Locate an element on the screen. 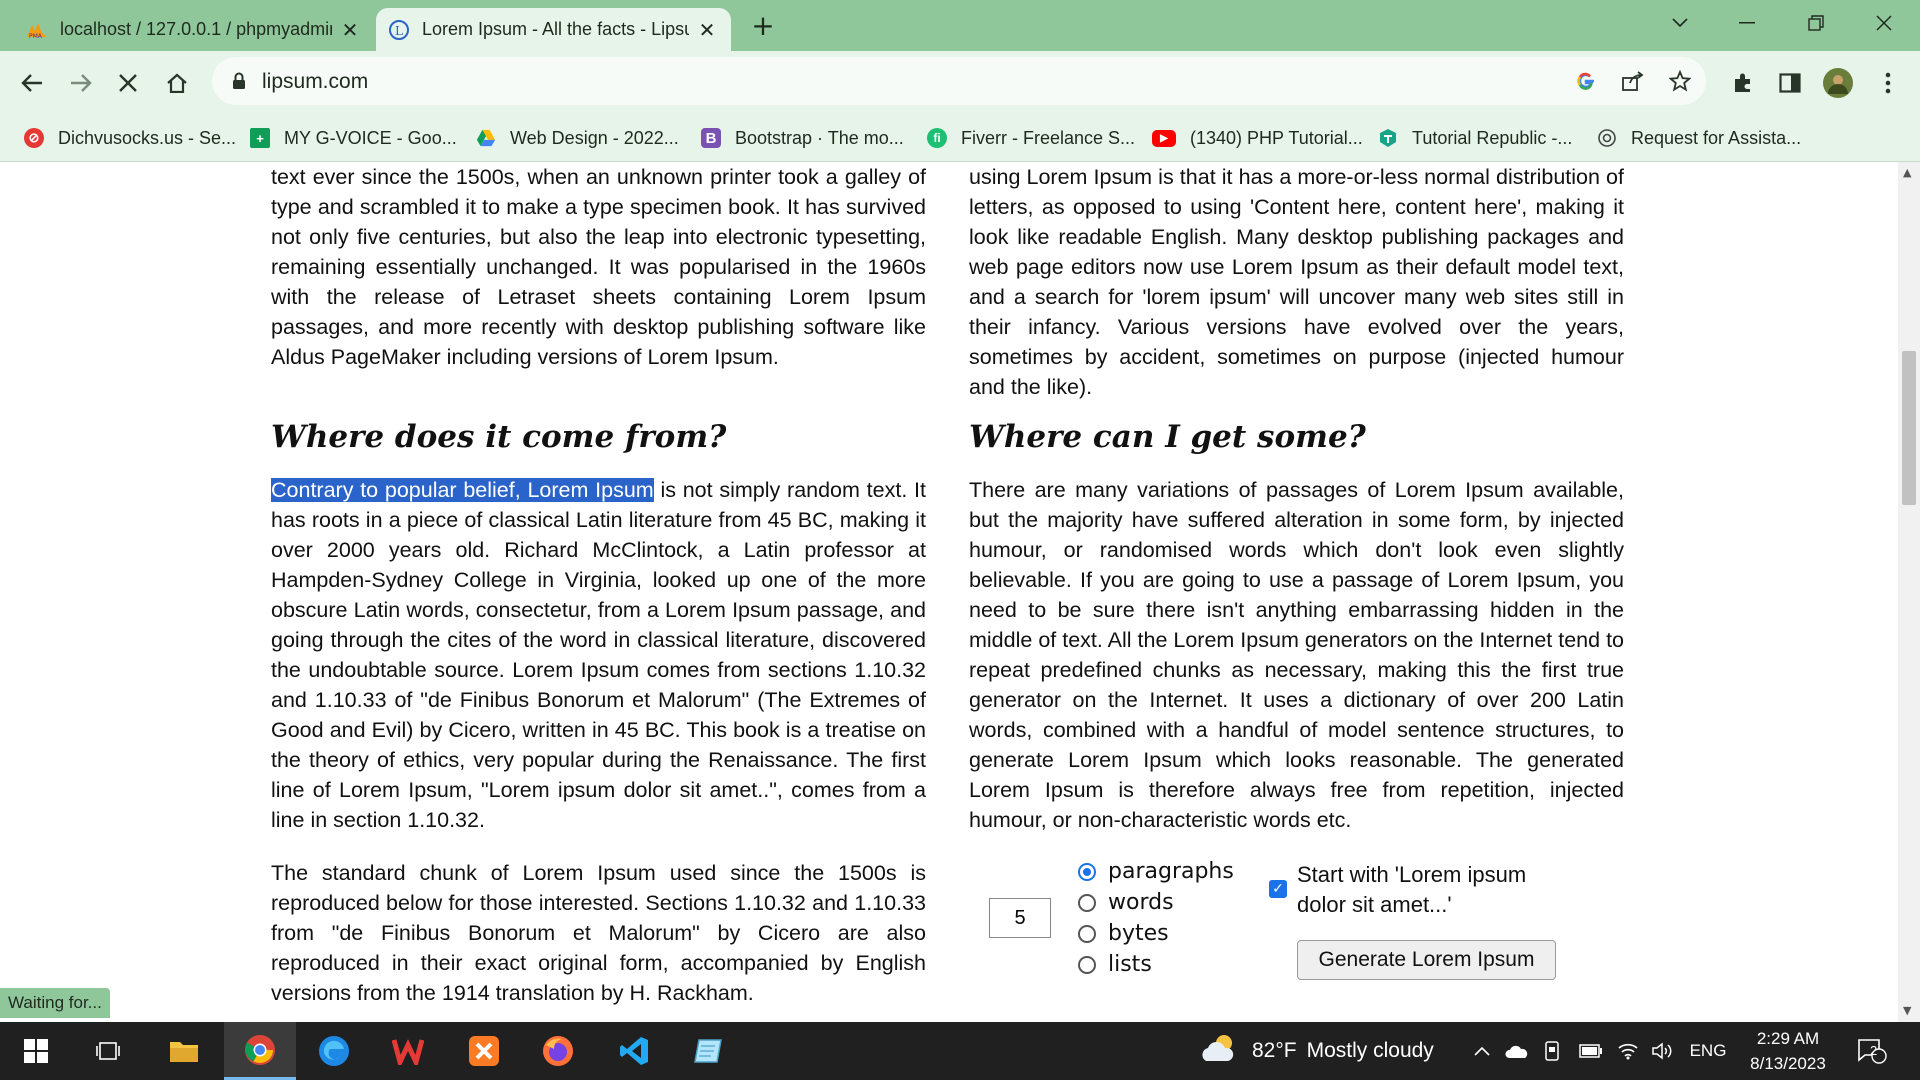 Image resolution: width=1920 pixels, height=1080 pixels. bookmark-star-icon is located at coordinates (1680, 81).